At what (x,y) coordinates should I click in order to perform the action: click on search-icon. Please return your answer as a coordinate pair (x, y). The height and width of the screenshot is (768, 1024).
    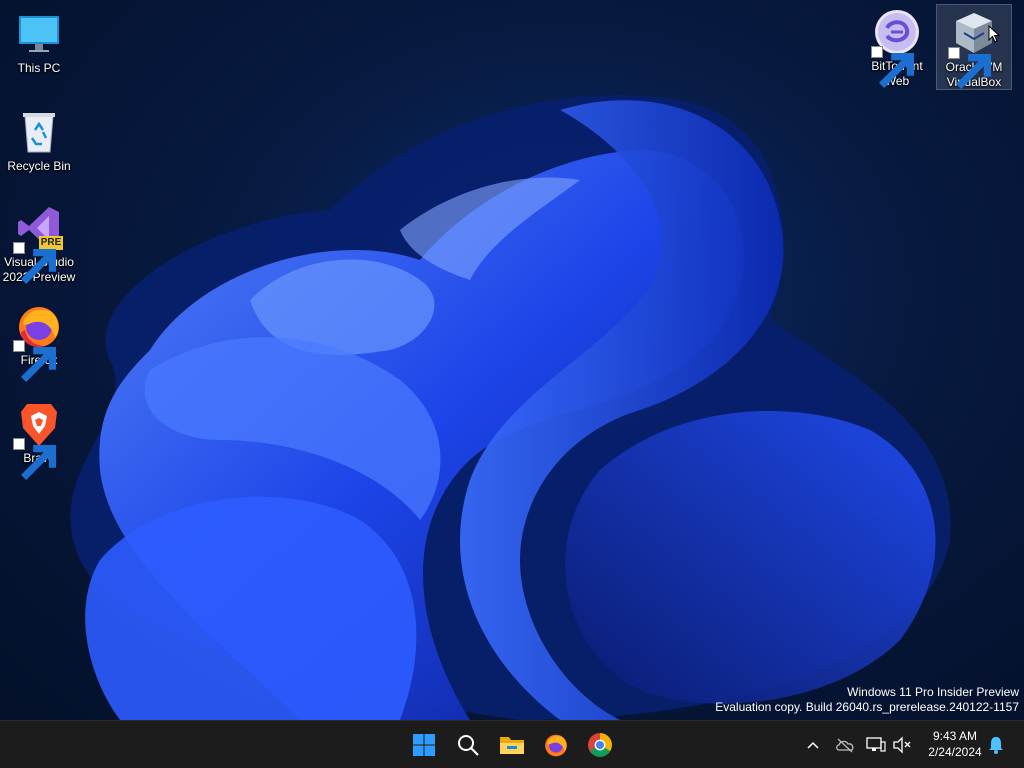
    Looking at the image, I should click on (468, 745).